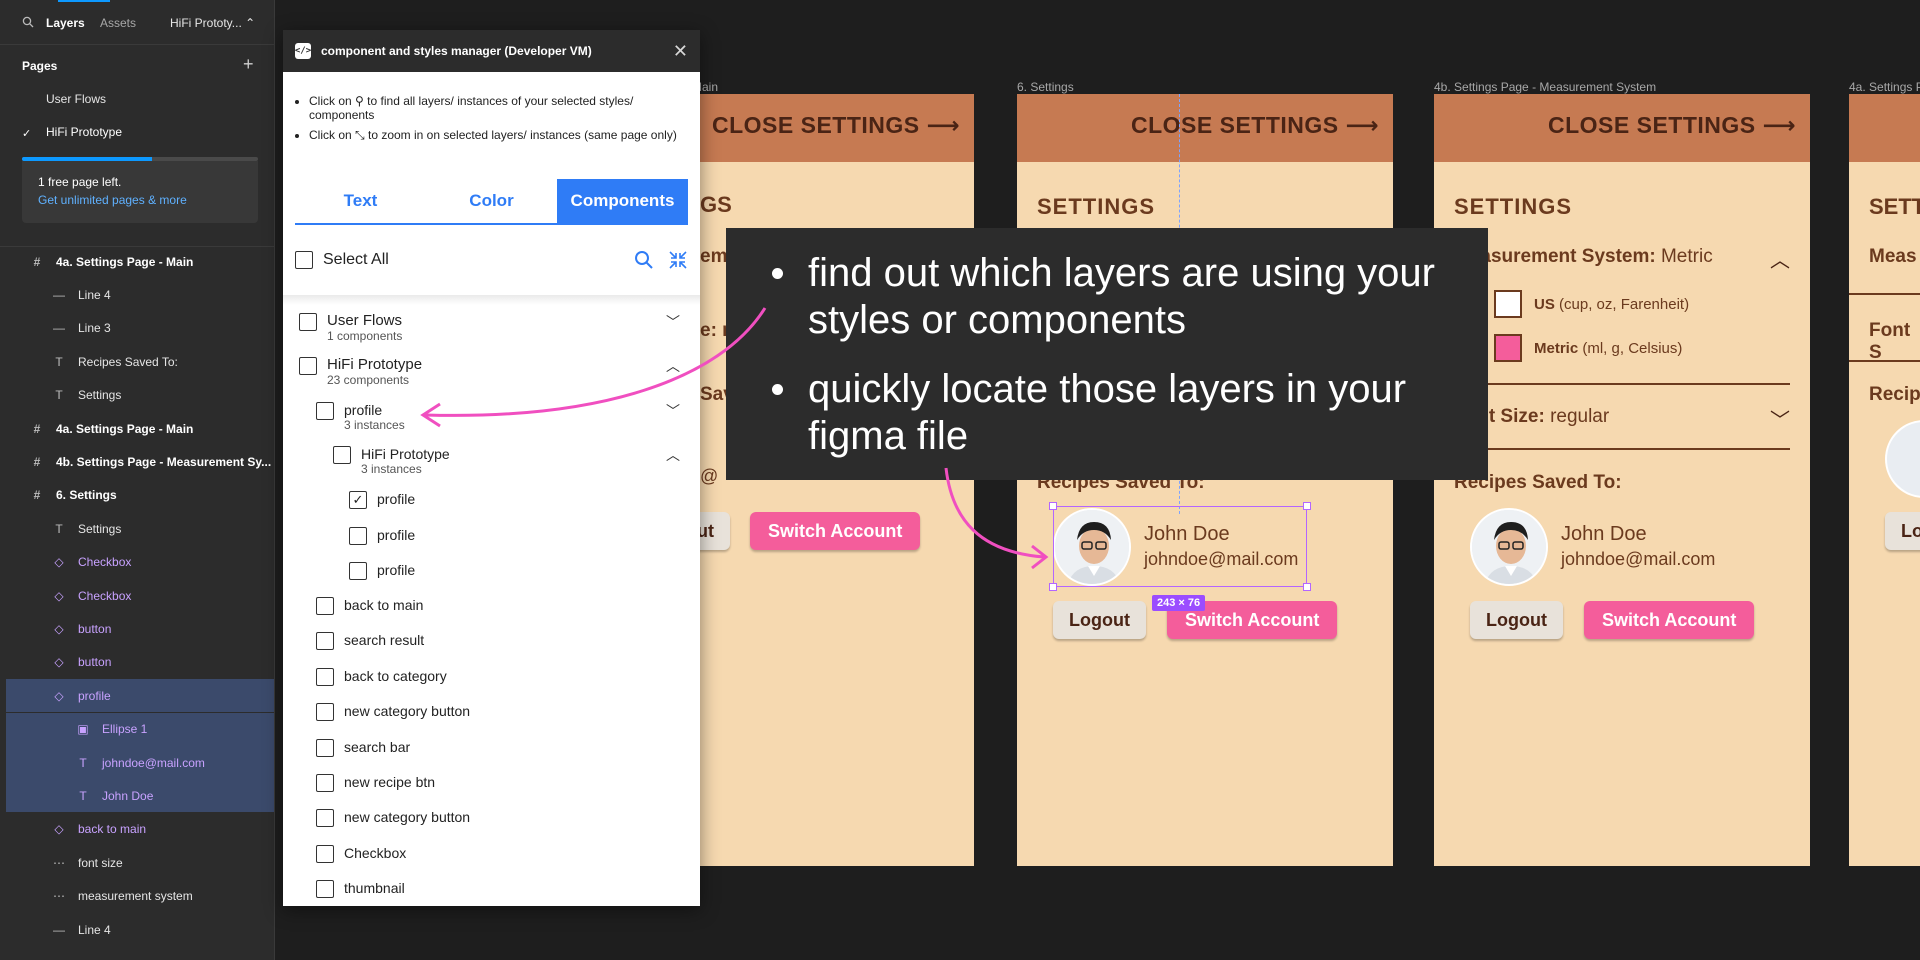  Describe the element at coordinates (360, 889) in the screenshot. I see `tree-component: thumbnail` at that location.